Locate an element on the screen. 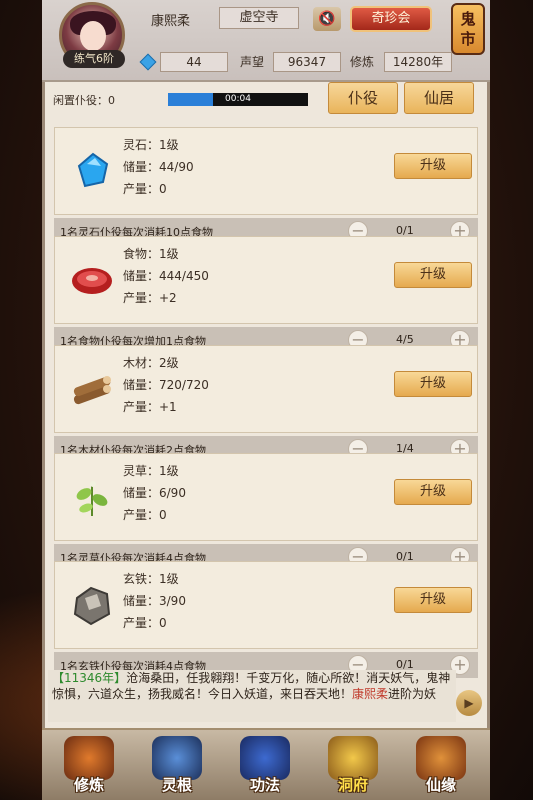 The height and width of the screenshot is (800, 533). chat-message-end: 进阶为妖 is located at coordinates (412, 694).